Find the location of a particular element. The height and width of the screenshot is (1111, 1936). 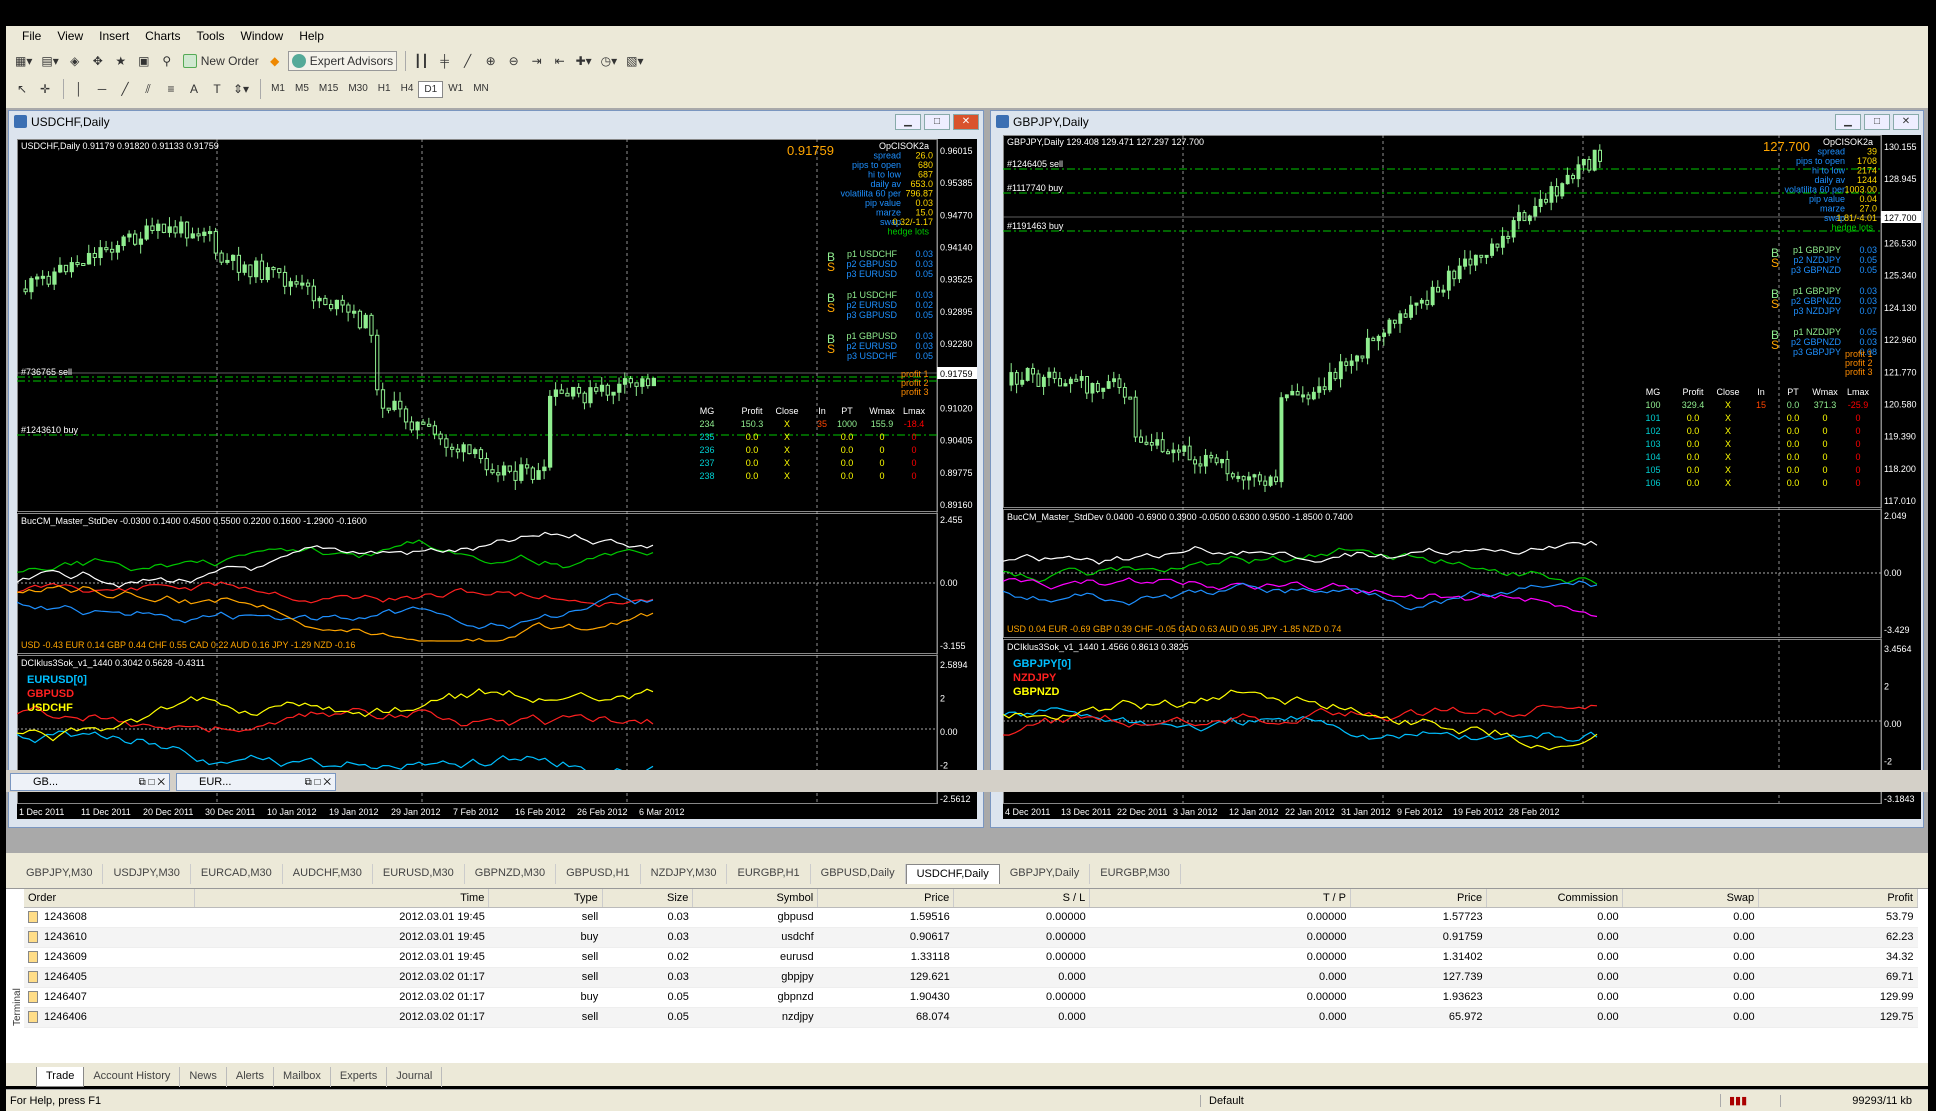

chart-tab: USDCHF,Daily is located at coordinates (952, 874).